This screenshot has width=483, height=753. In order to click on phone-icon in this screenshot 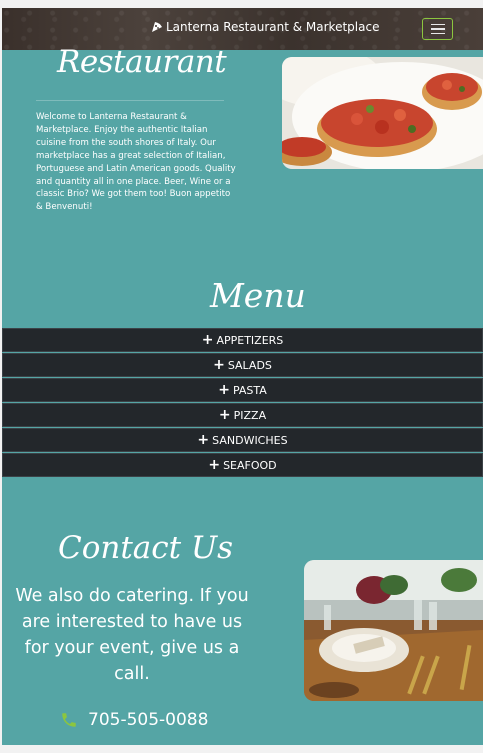, I will do `click(69, 720)`.